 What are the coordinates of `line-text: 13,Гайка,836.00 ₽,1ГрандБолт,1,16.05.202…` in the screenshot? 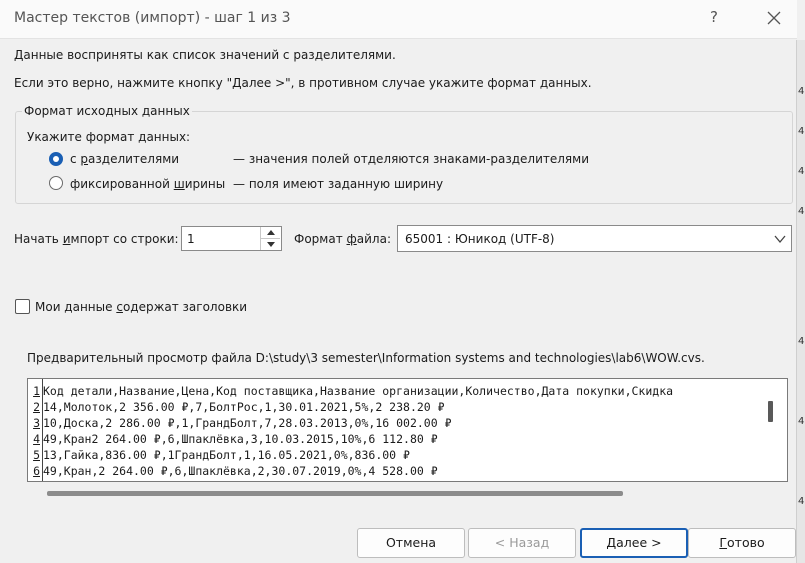 It's located at (226, 455).